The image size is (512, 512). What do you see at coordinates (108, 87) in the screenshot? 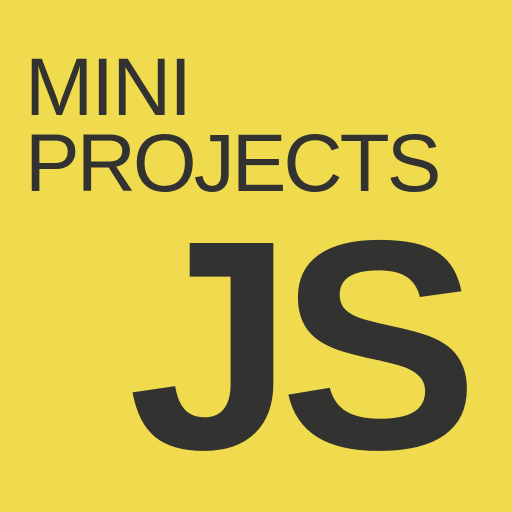
I see `logo-line-mini: MINI` at bounding box center [108, 87].